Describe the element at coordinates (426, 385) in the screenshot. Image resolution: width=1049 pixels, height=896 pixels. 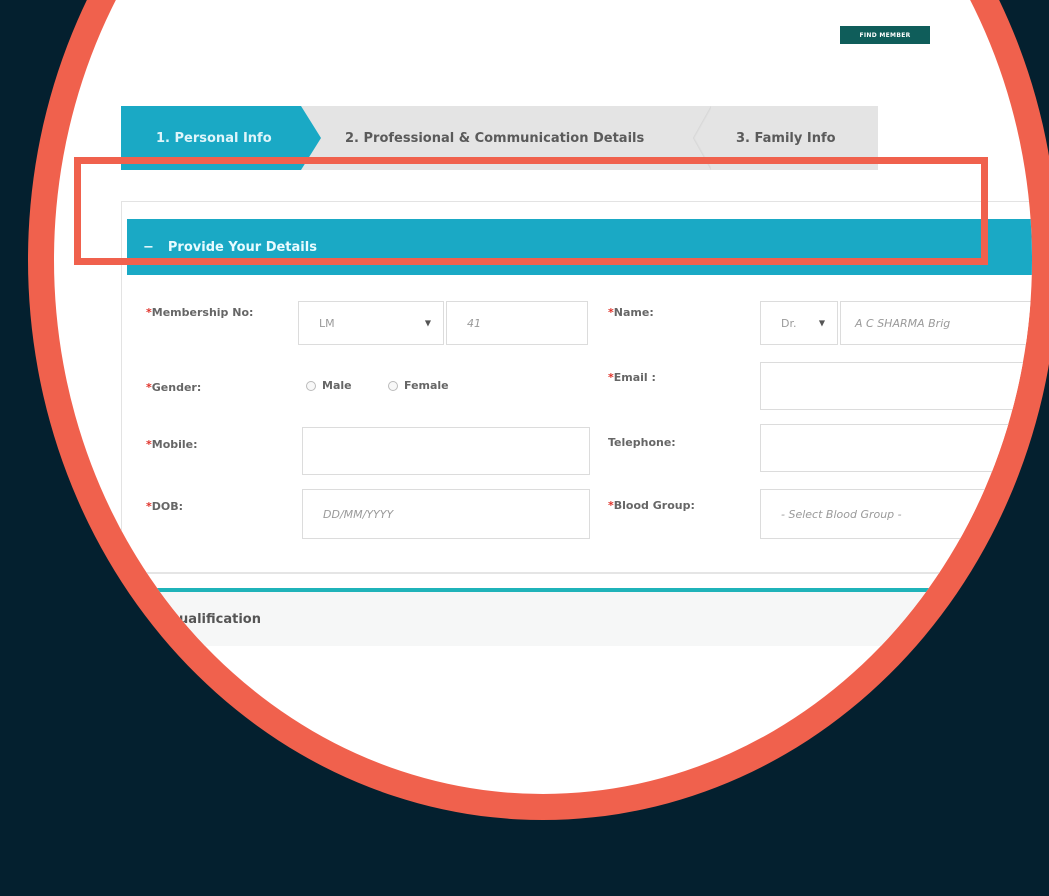
I see `gender-option-label: Female` at that location.